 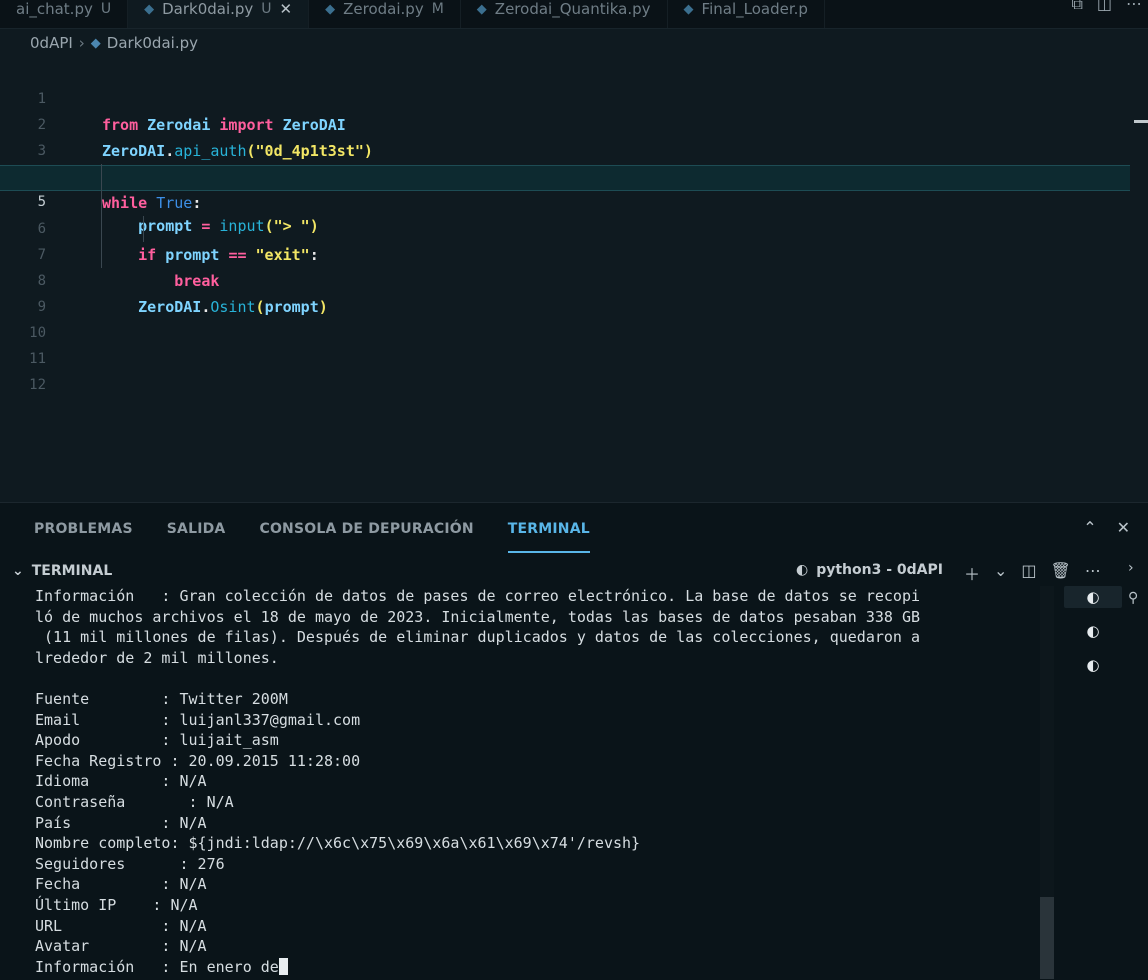 I want to click on terminal-instance-label: python3 - 0dAPI, so click(x=879, y=570).